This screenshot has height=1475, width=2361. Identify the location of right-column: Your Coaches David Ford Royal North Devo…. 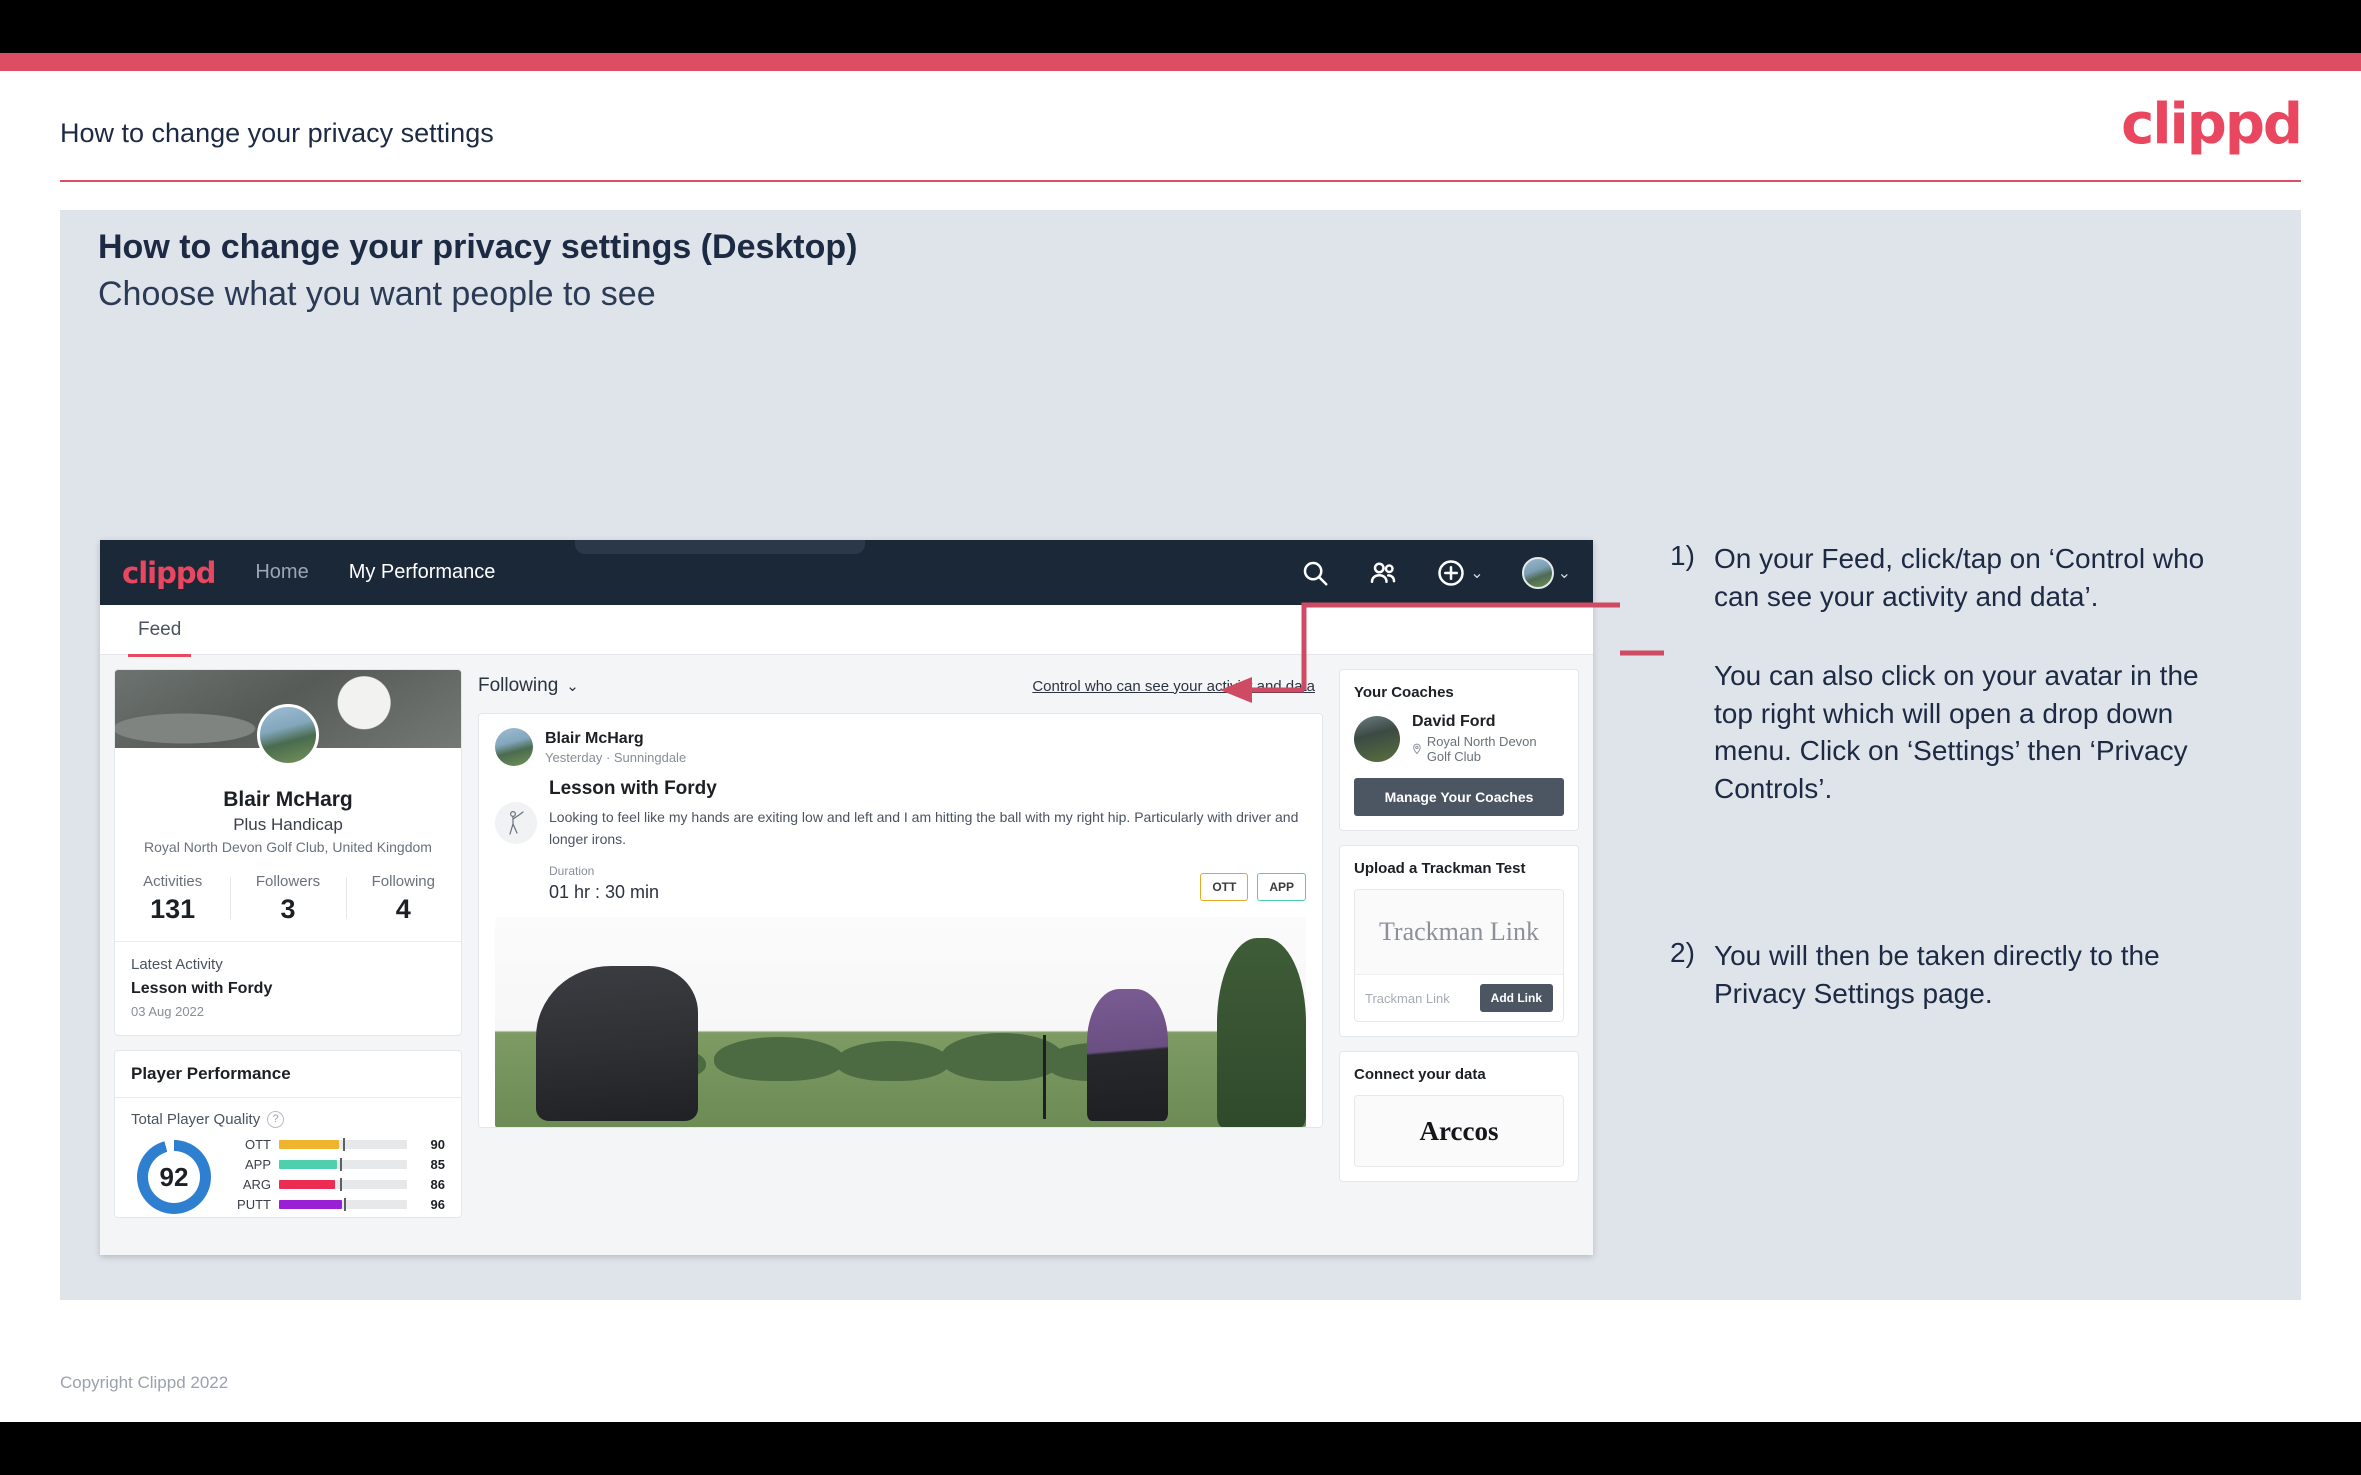
(1459, 962).